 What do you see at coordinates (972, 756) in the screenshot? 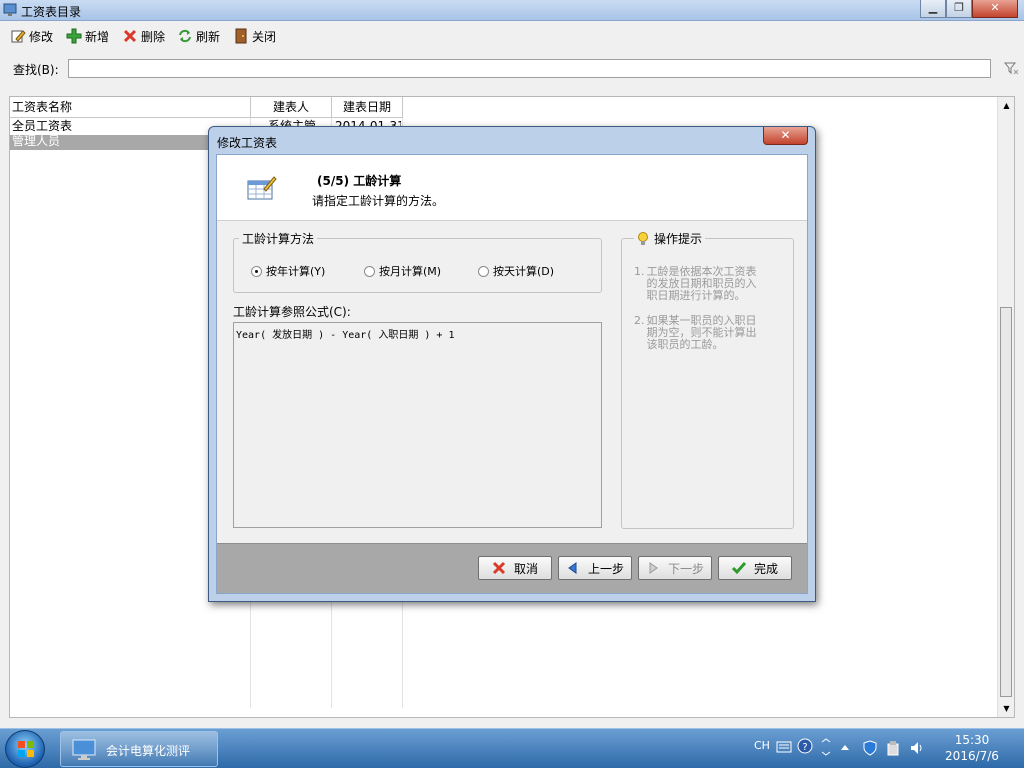
I see `clock-date: 2016/7/6` at bounding box center [972, 756].